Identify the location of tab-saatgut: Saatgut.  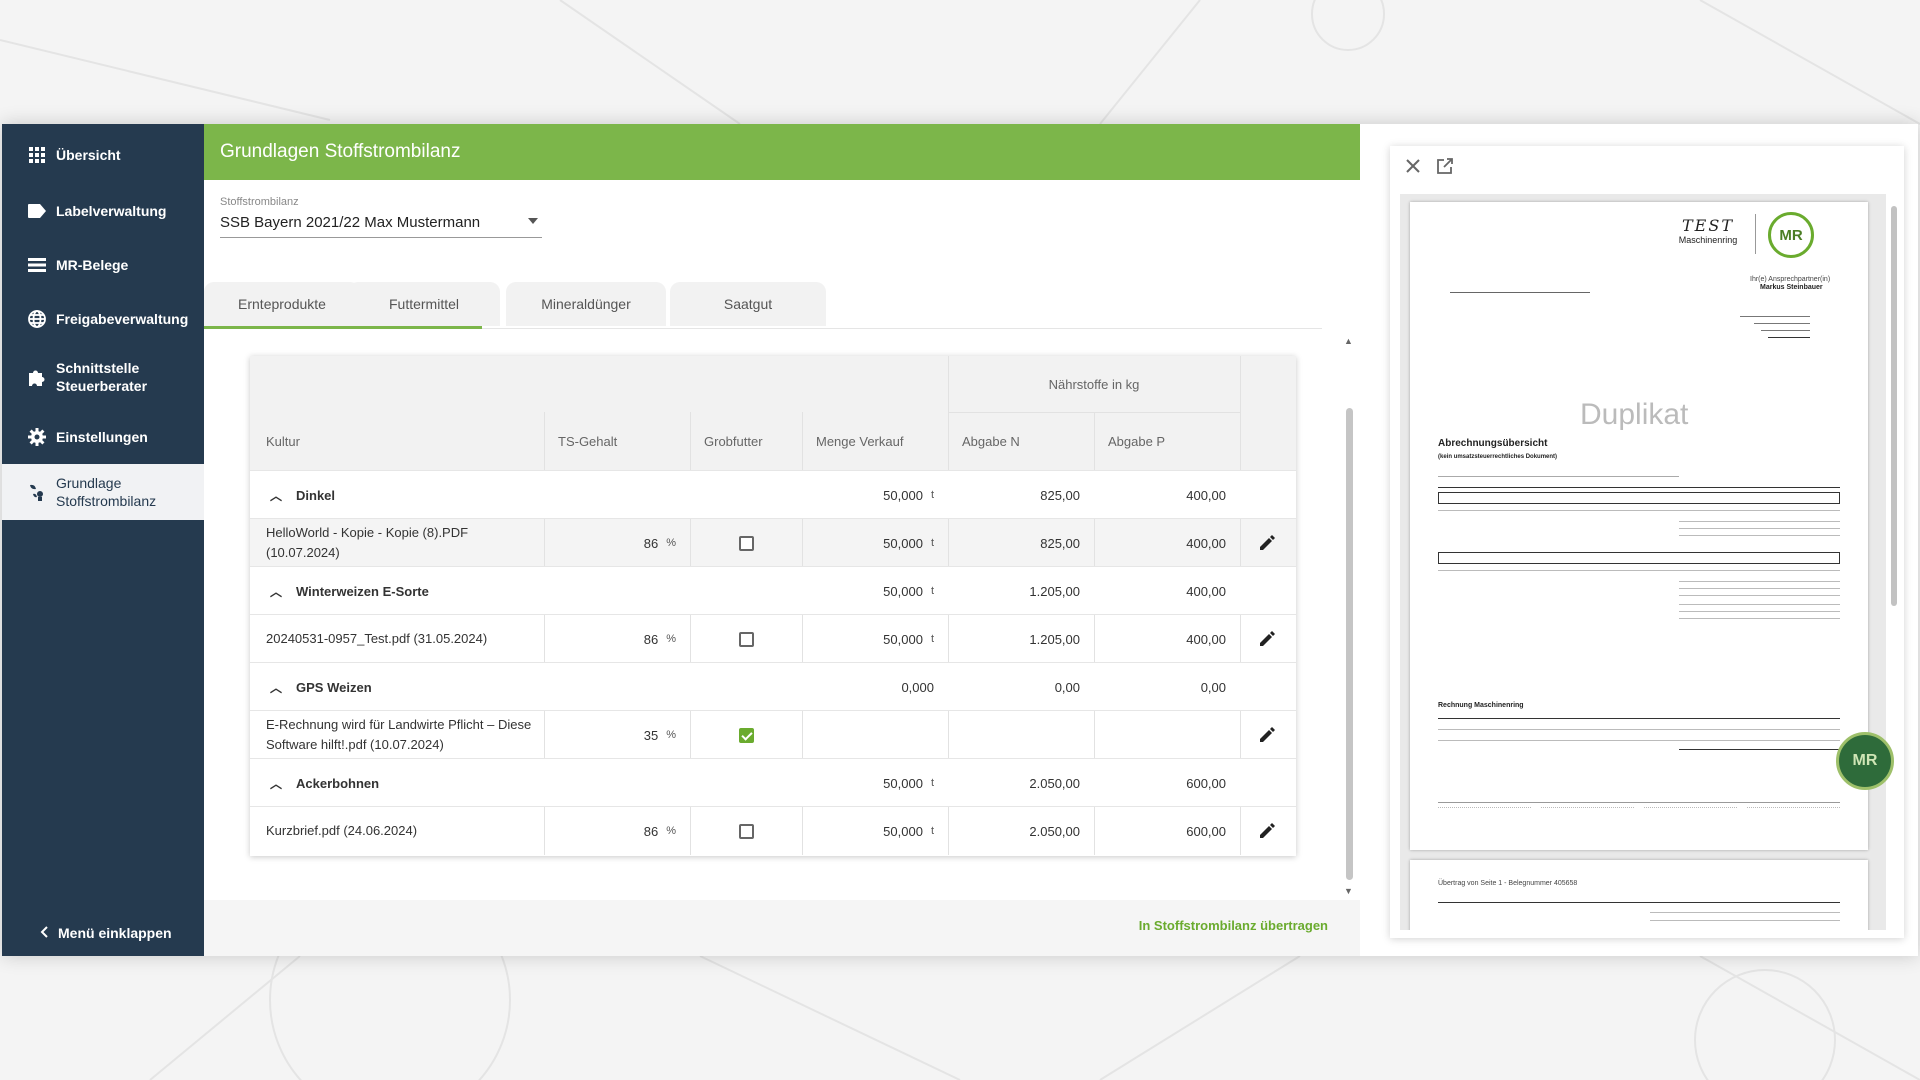
(748, 304).